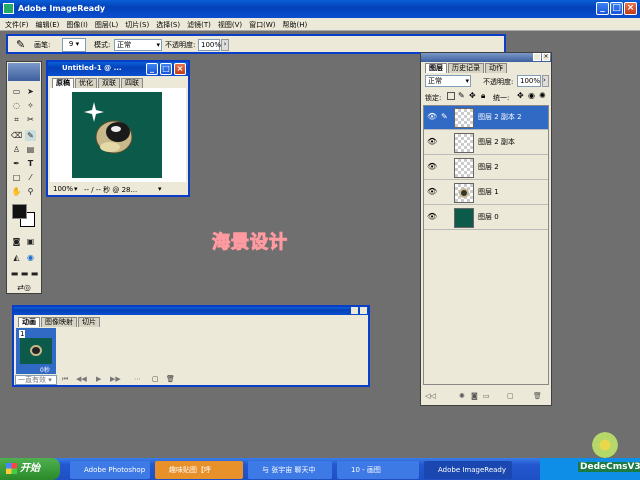  I want to click on lock-move-icon: ✥, so click(472, 95).